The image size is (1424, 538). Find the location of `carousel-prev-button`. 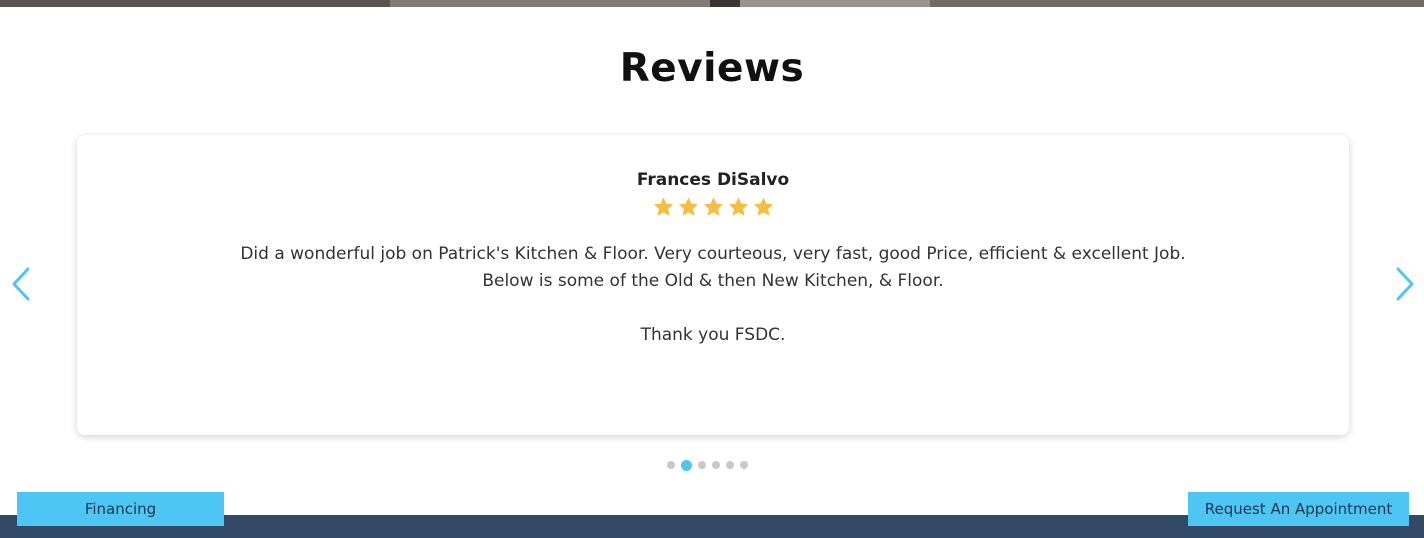

carousel-prev-button is located at coordinates (20, 284).